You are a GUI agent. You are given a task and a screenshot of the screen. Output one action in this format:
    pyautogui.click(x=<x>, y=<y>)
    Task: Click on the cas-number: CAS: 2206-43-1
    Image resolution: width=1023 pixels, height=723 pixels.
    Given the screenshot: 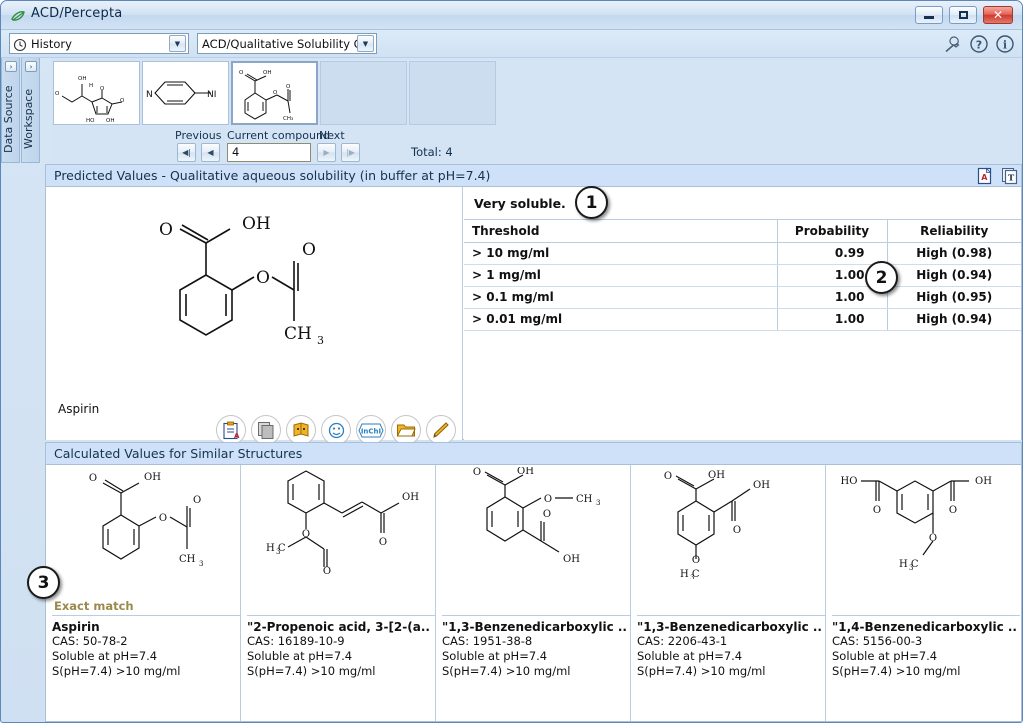 What is the action you would take?
    pyautogui.click(x=682, y=641)
    